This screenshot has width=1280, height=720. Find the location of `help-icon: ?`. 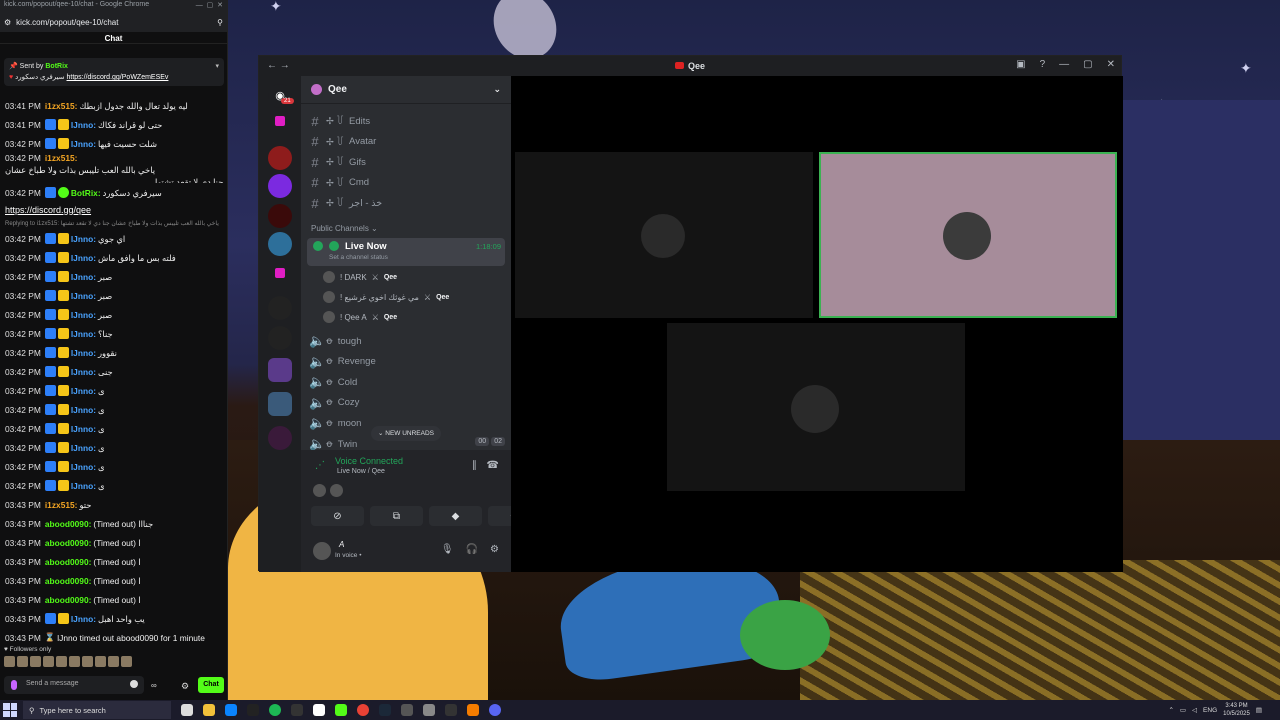

help-icon: ? is located at coordinates (1043, 64).